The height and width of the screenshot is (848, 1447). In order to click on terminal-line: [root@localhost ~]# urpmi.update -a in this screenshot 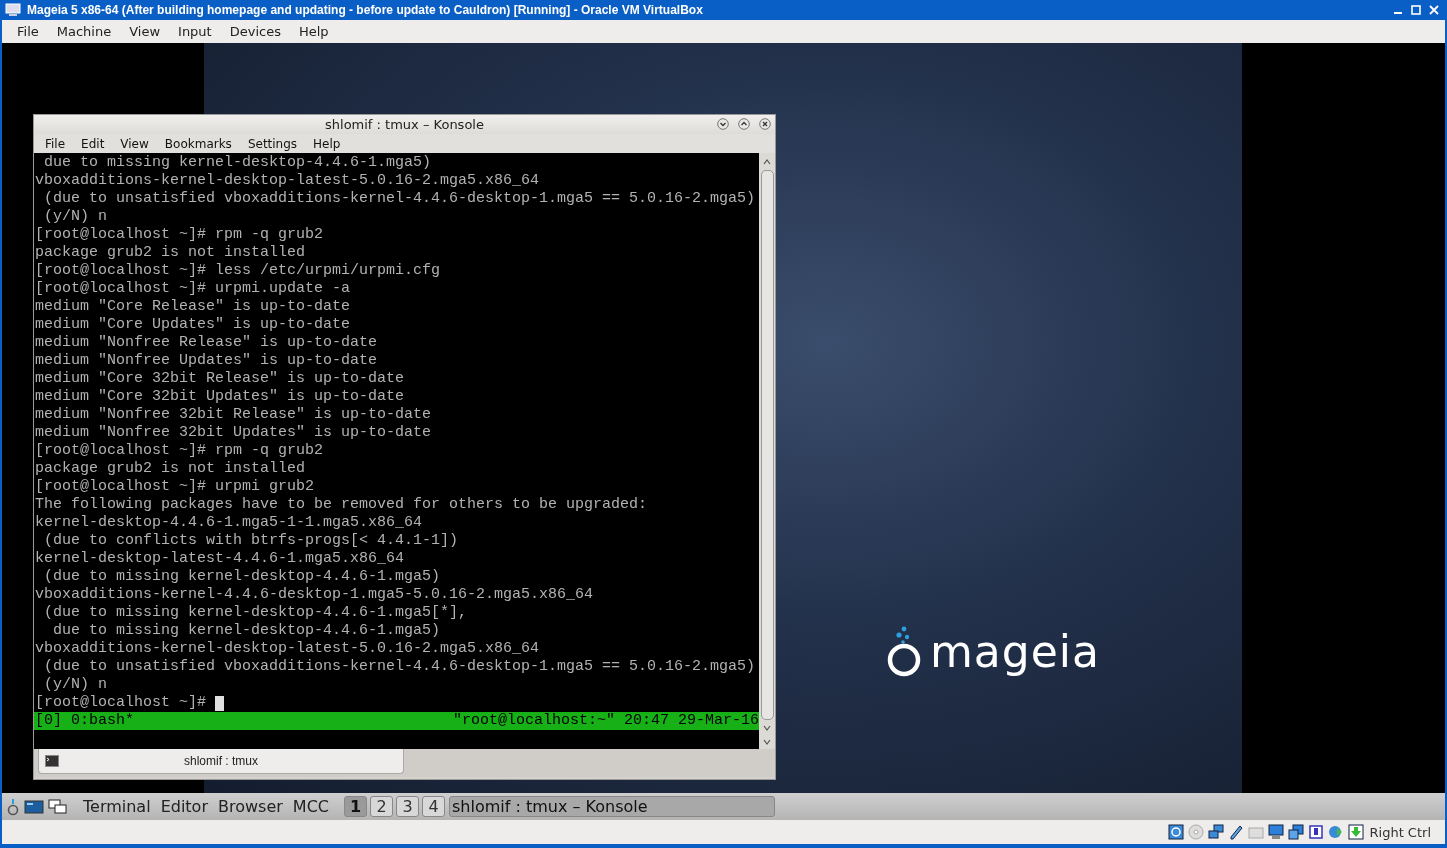, I will do `click(193, 289)`.